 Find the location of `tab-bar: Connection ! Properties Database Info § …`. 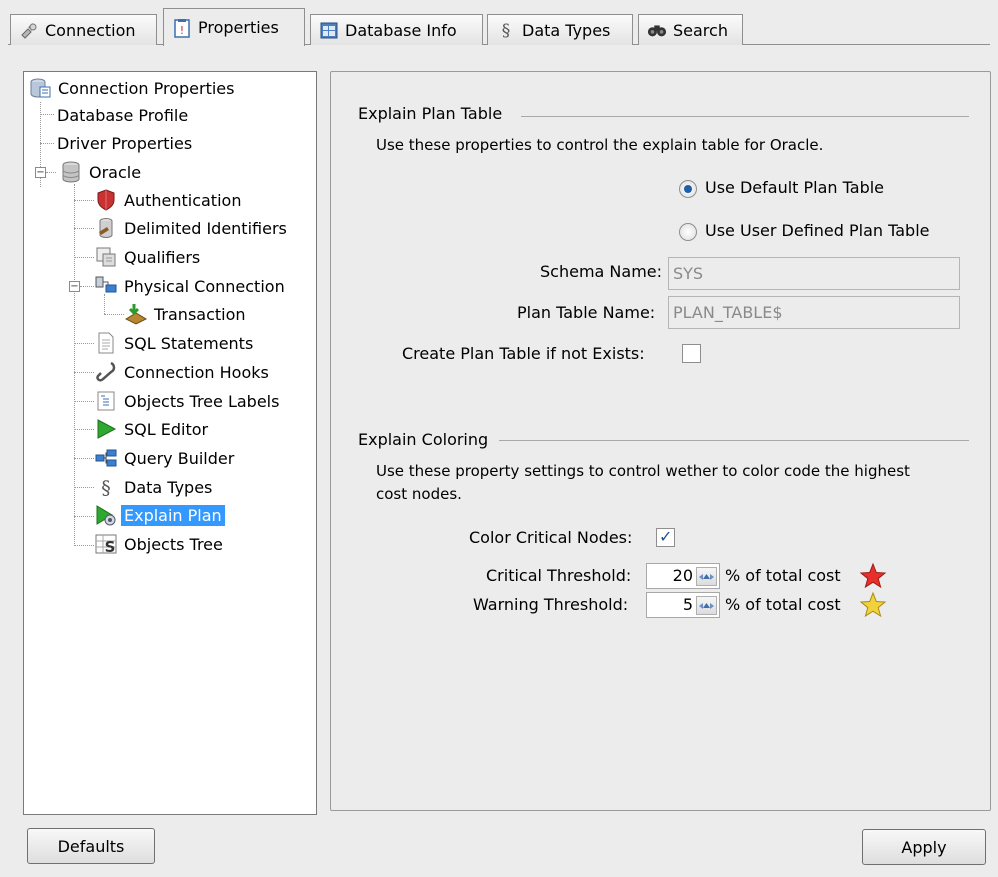

tab-bar: Connection ! Properties Database Info § … is located at coordinates (499, 23).